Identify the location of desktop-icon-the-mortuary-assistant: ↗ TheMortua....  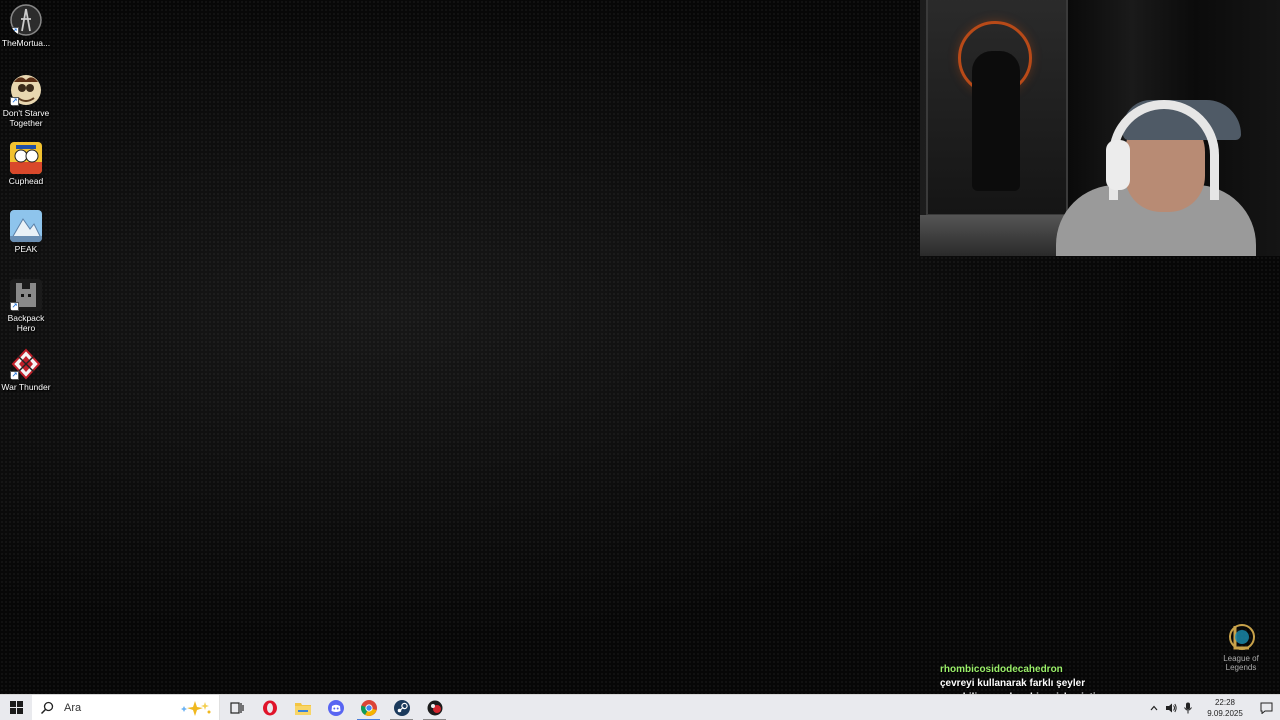
(26, 26).